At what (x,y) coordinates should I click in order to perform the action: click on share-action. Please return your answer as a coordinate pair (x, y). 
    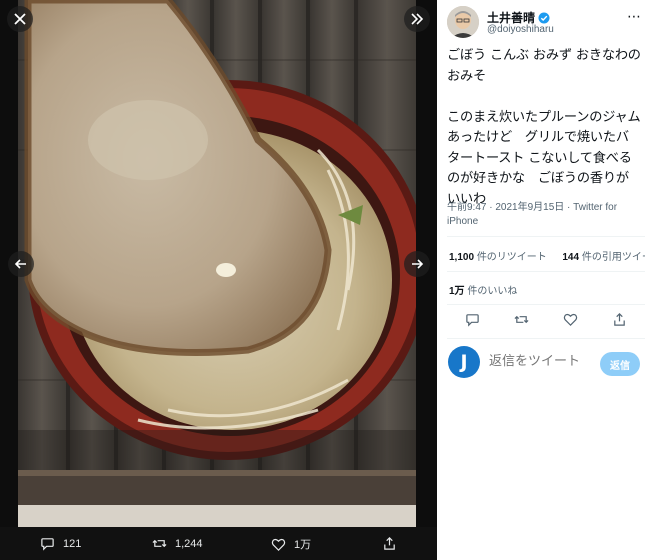
    Looking at the image, I should click on (389, 543).